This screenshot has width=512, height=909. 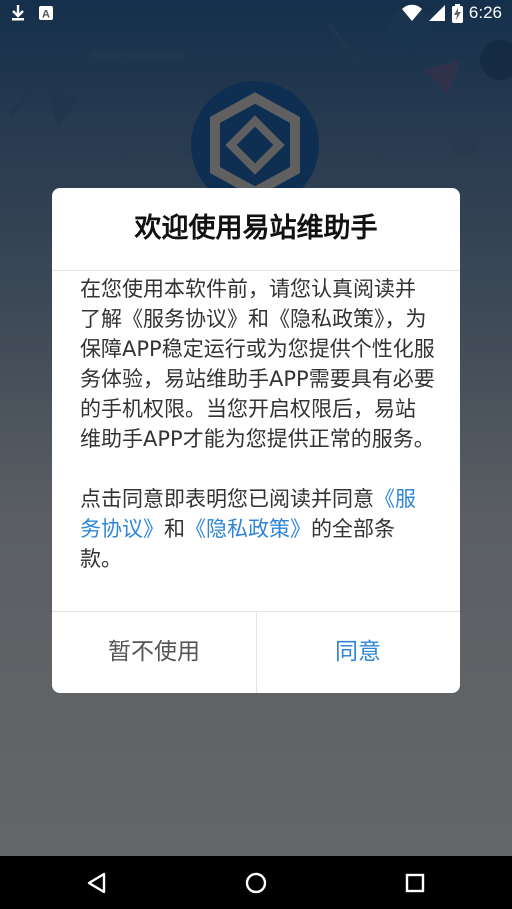 What do you see at coordinates (154, 652) in the screenshot?
I see `decline-button: 暂不使用` at bounding box center [154, 652].